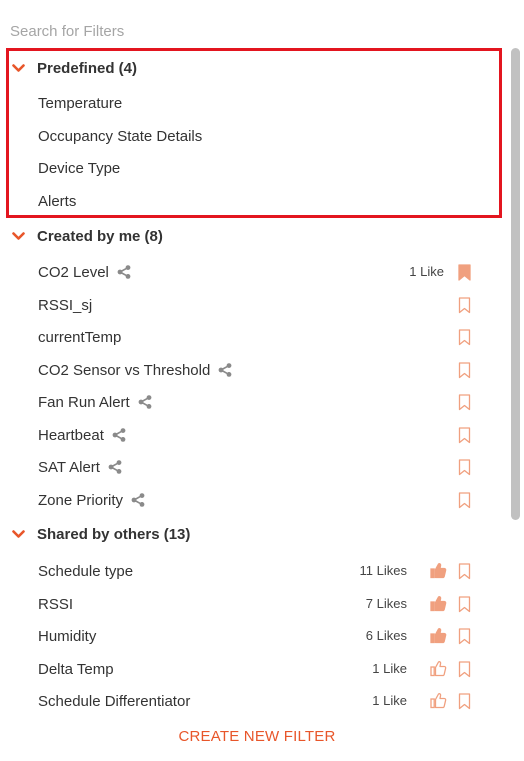 This screenshot has height=761, width=524. Describe the element at coordinates (256, 305) in the screenshot. I see `list-item: RSSI_sj` at that location.